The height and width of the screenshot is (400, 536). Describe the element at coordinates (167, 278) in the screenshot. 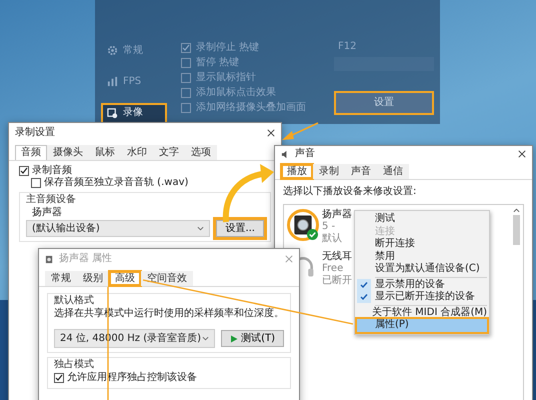

I see `tab: 空间音效` at that location.